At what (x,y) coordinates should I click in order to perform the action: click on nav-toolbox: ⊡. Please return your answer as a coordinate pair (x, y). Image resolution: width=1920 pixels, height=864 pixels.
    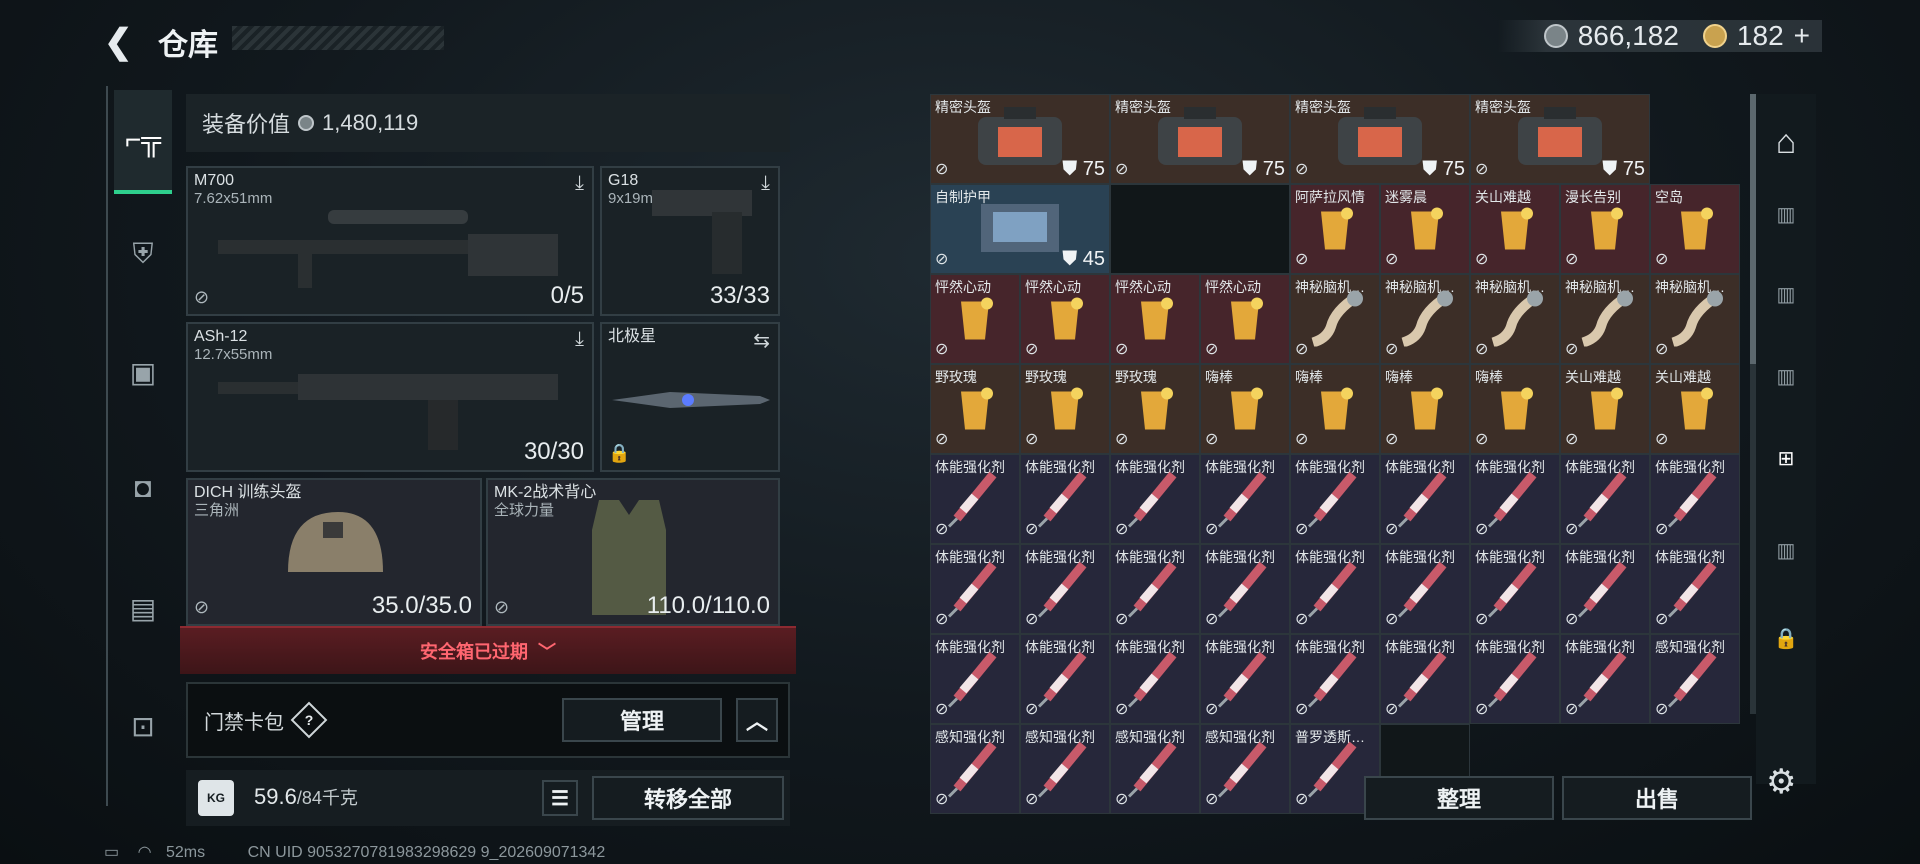
    Looking at the image, I should click on (143, 726).